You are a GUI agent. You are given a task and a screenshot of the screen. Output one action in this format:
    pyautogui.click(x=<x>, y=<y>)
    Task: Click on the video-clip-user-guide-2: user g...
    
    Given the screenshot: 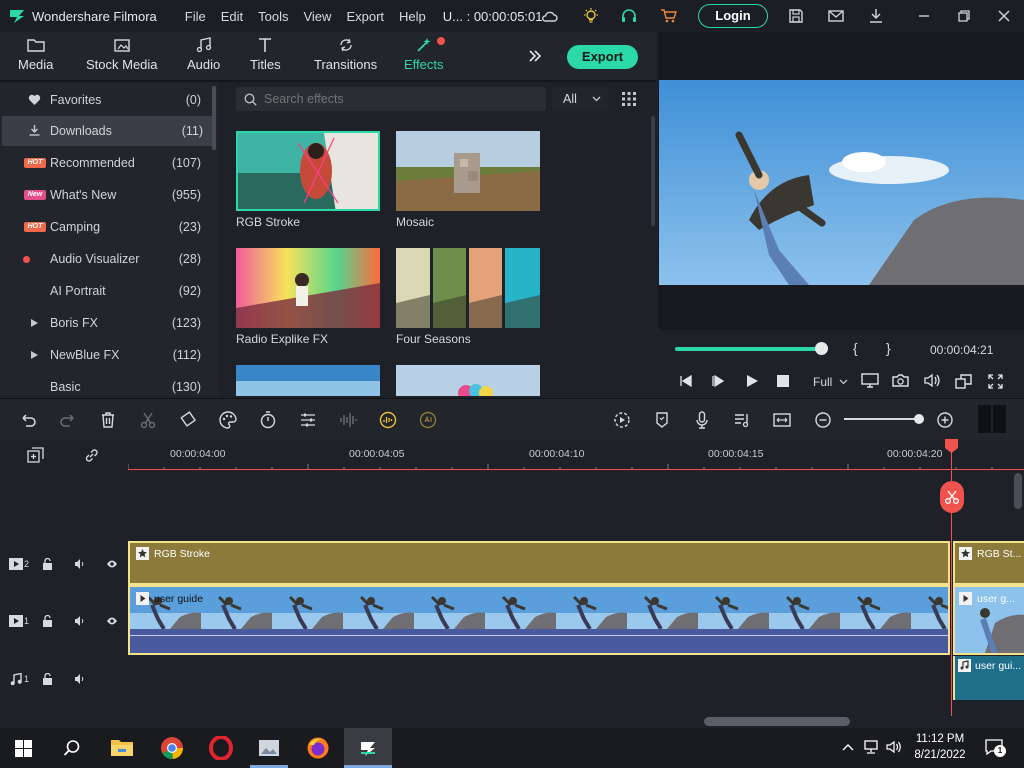 What is the action you would take?
    pyautogui.click(x=988, y=620)
    